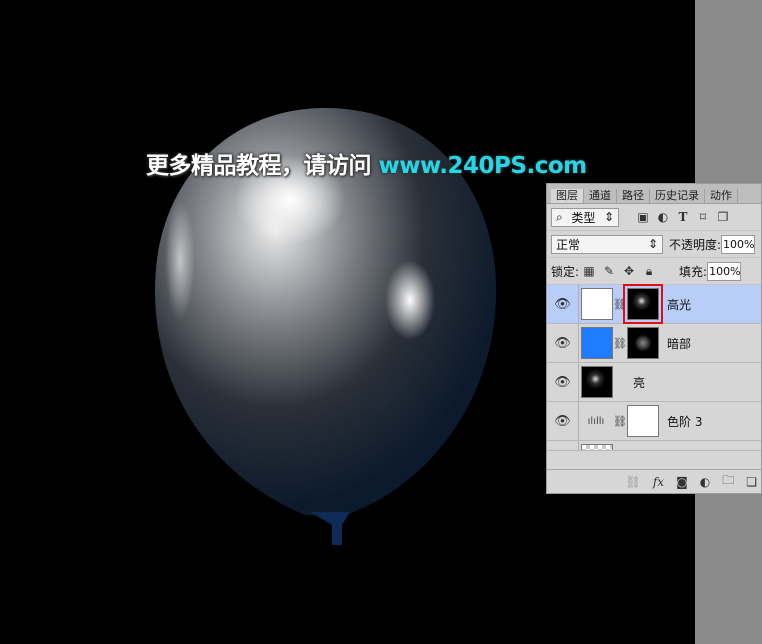 This screenshot has width=762, height=644. I want to click on tab-actions: 动作, so click(721, 196).